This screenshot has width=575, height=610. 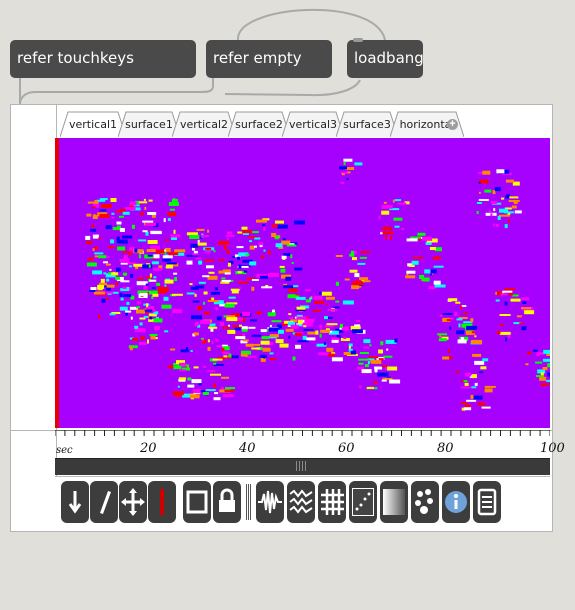 I want to click on red-bar-icon, so click(x=162, y=502).